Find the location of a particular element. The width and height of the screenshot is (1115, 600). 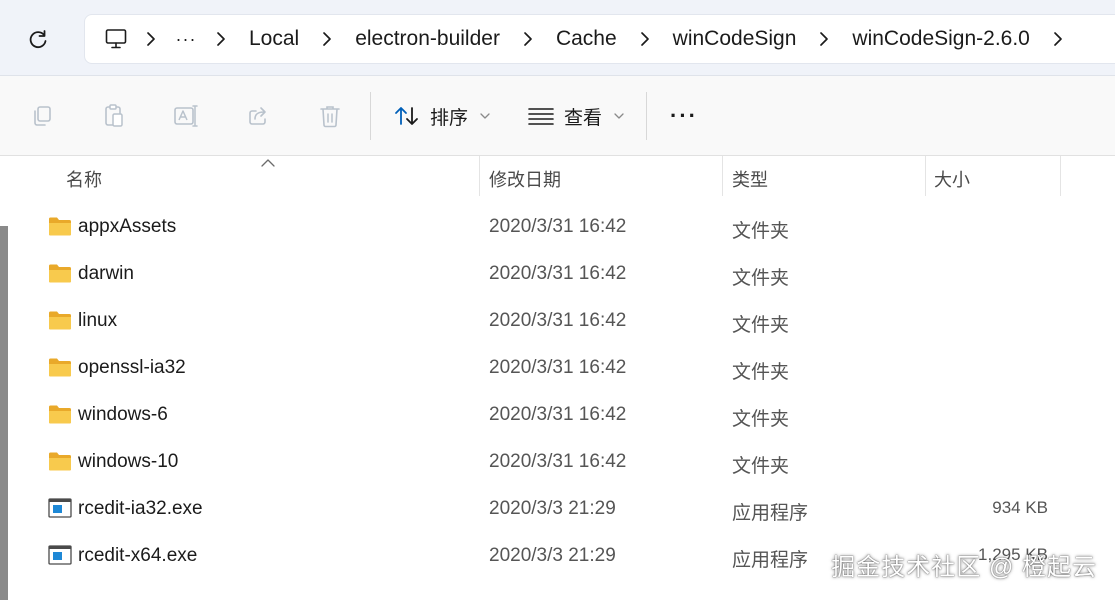

sort-icon is located at coordinates (406, 116).